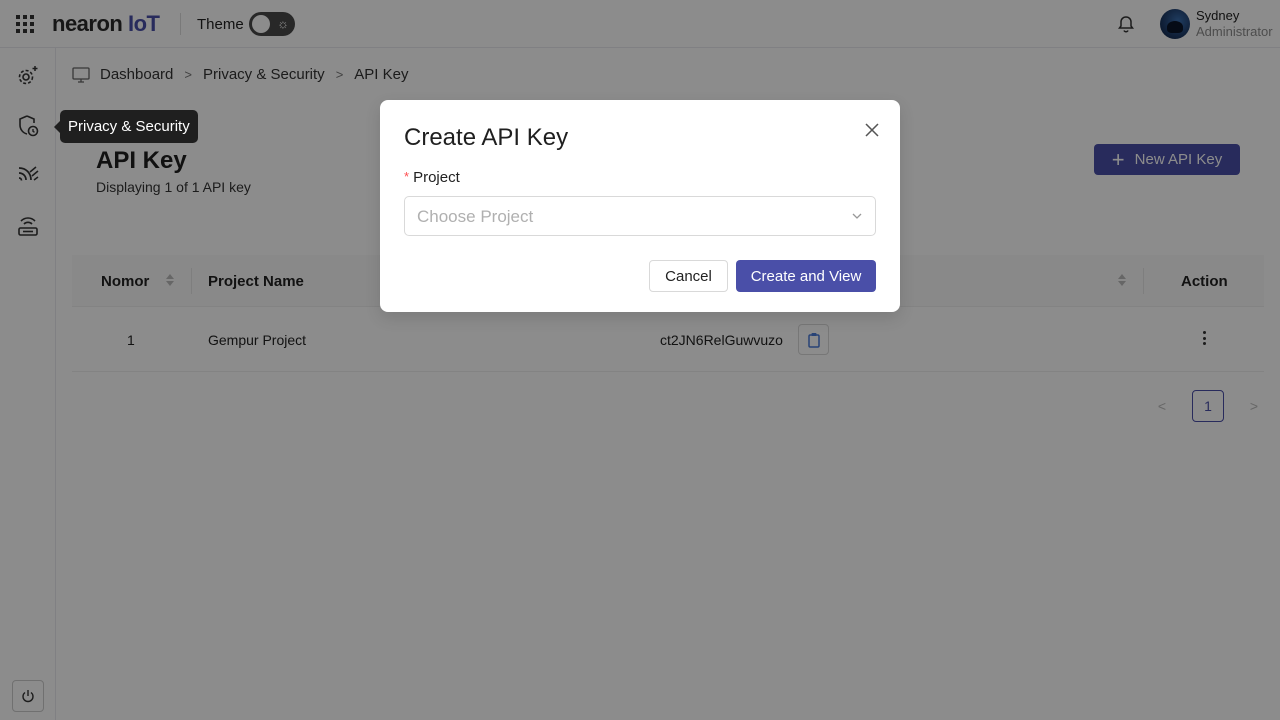  I want to click on modal-title: Create API Key, so click(486, 137).